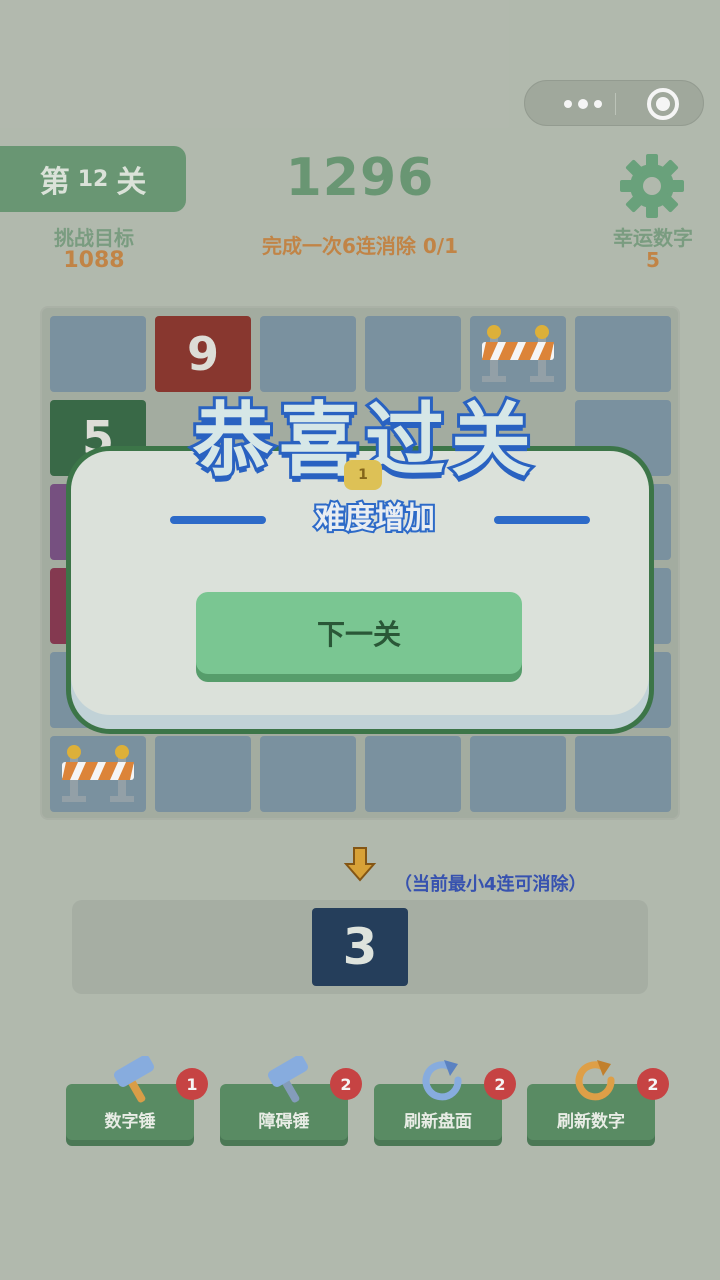  I want to click on level-prefix: 第, so click(54, 182).